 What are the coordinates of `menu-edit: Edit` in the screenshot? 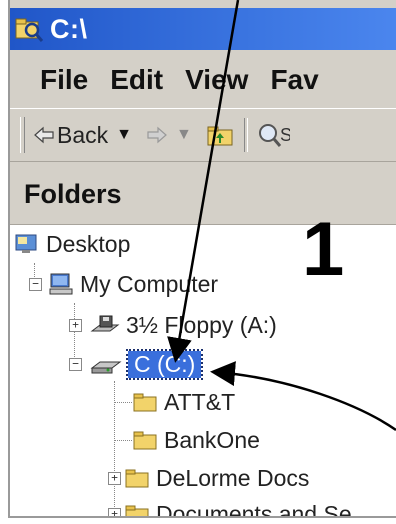 It's located at (136, 80).